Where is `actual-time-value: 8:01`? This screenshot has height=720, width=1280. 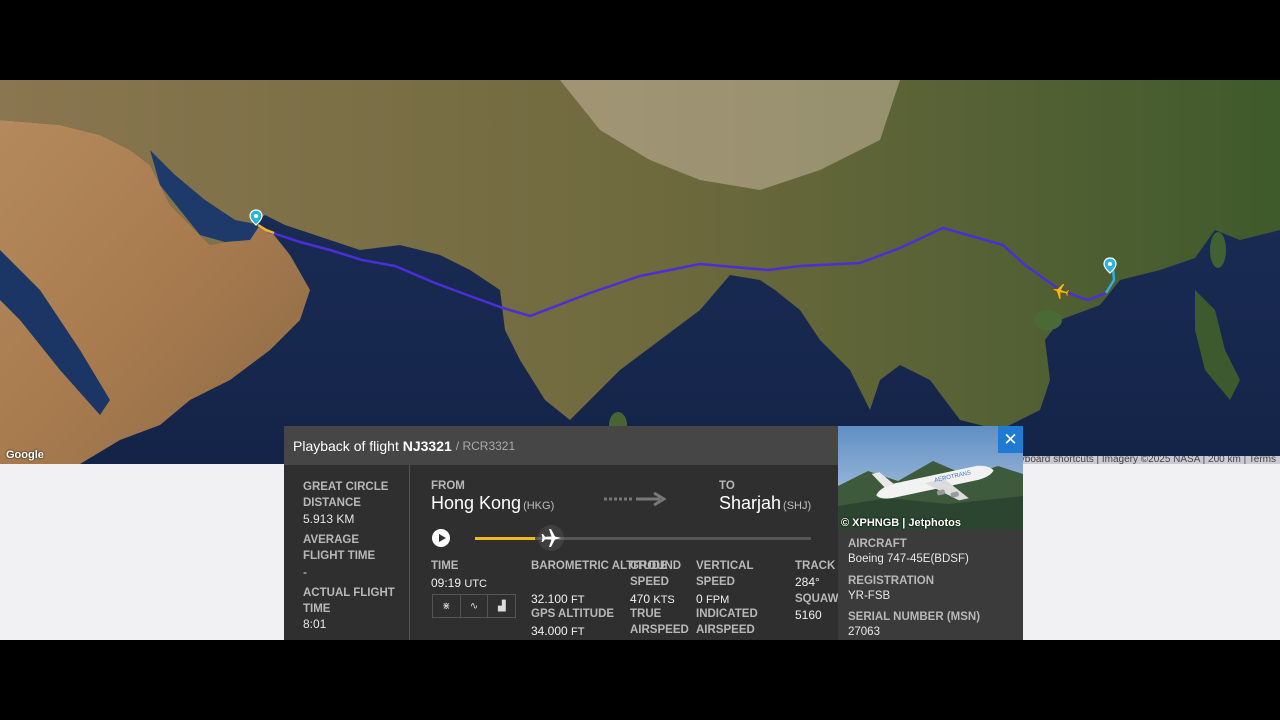 actual-time-value: 8:01 is located at coordinates (315, 624).